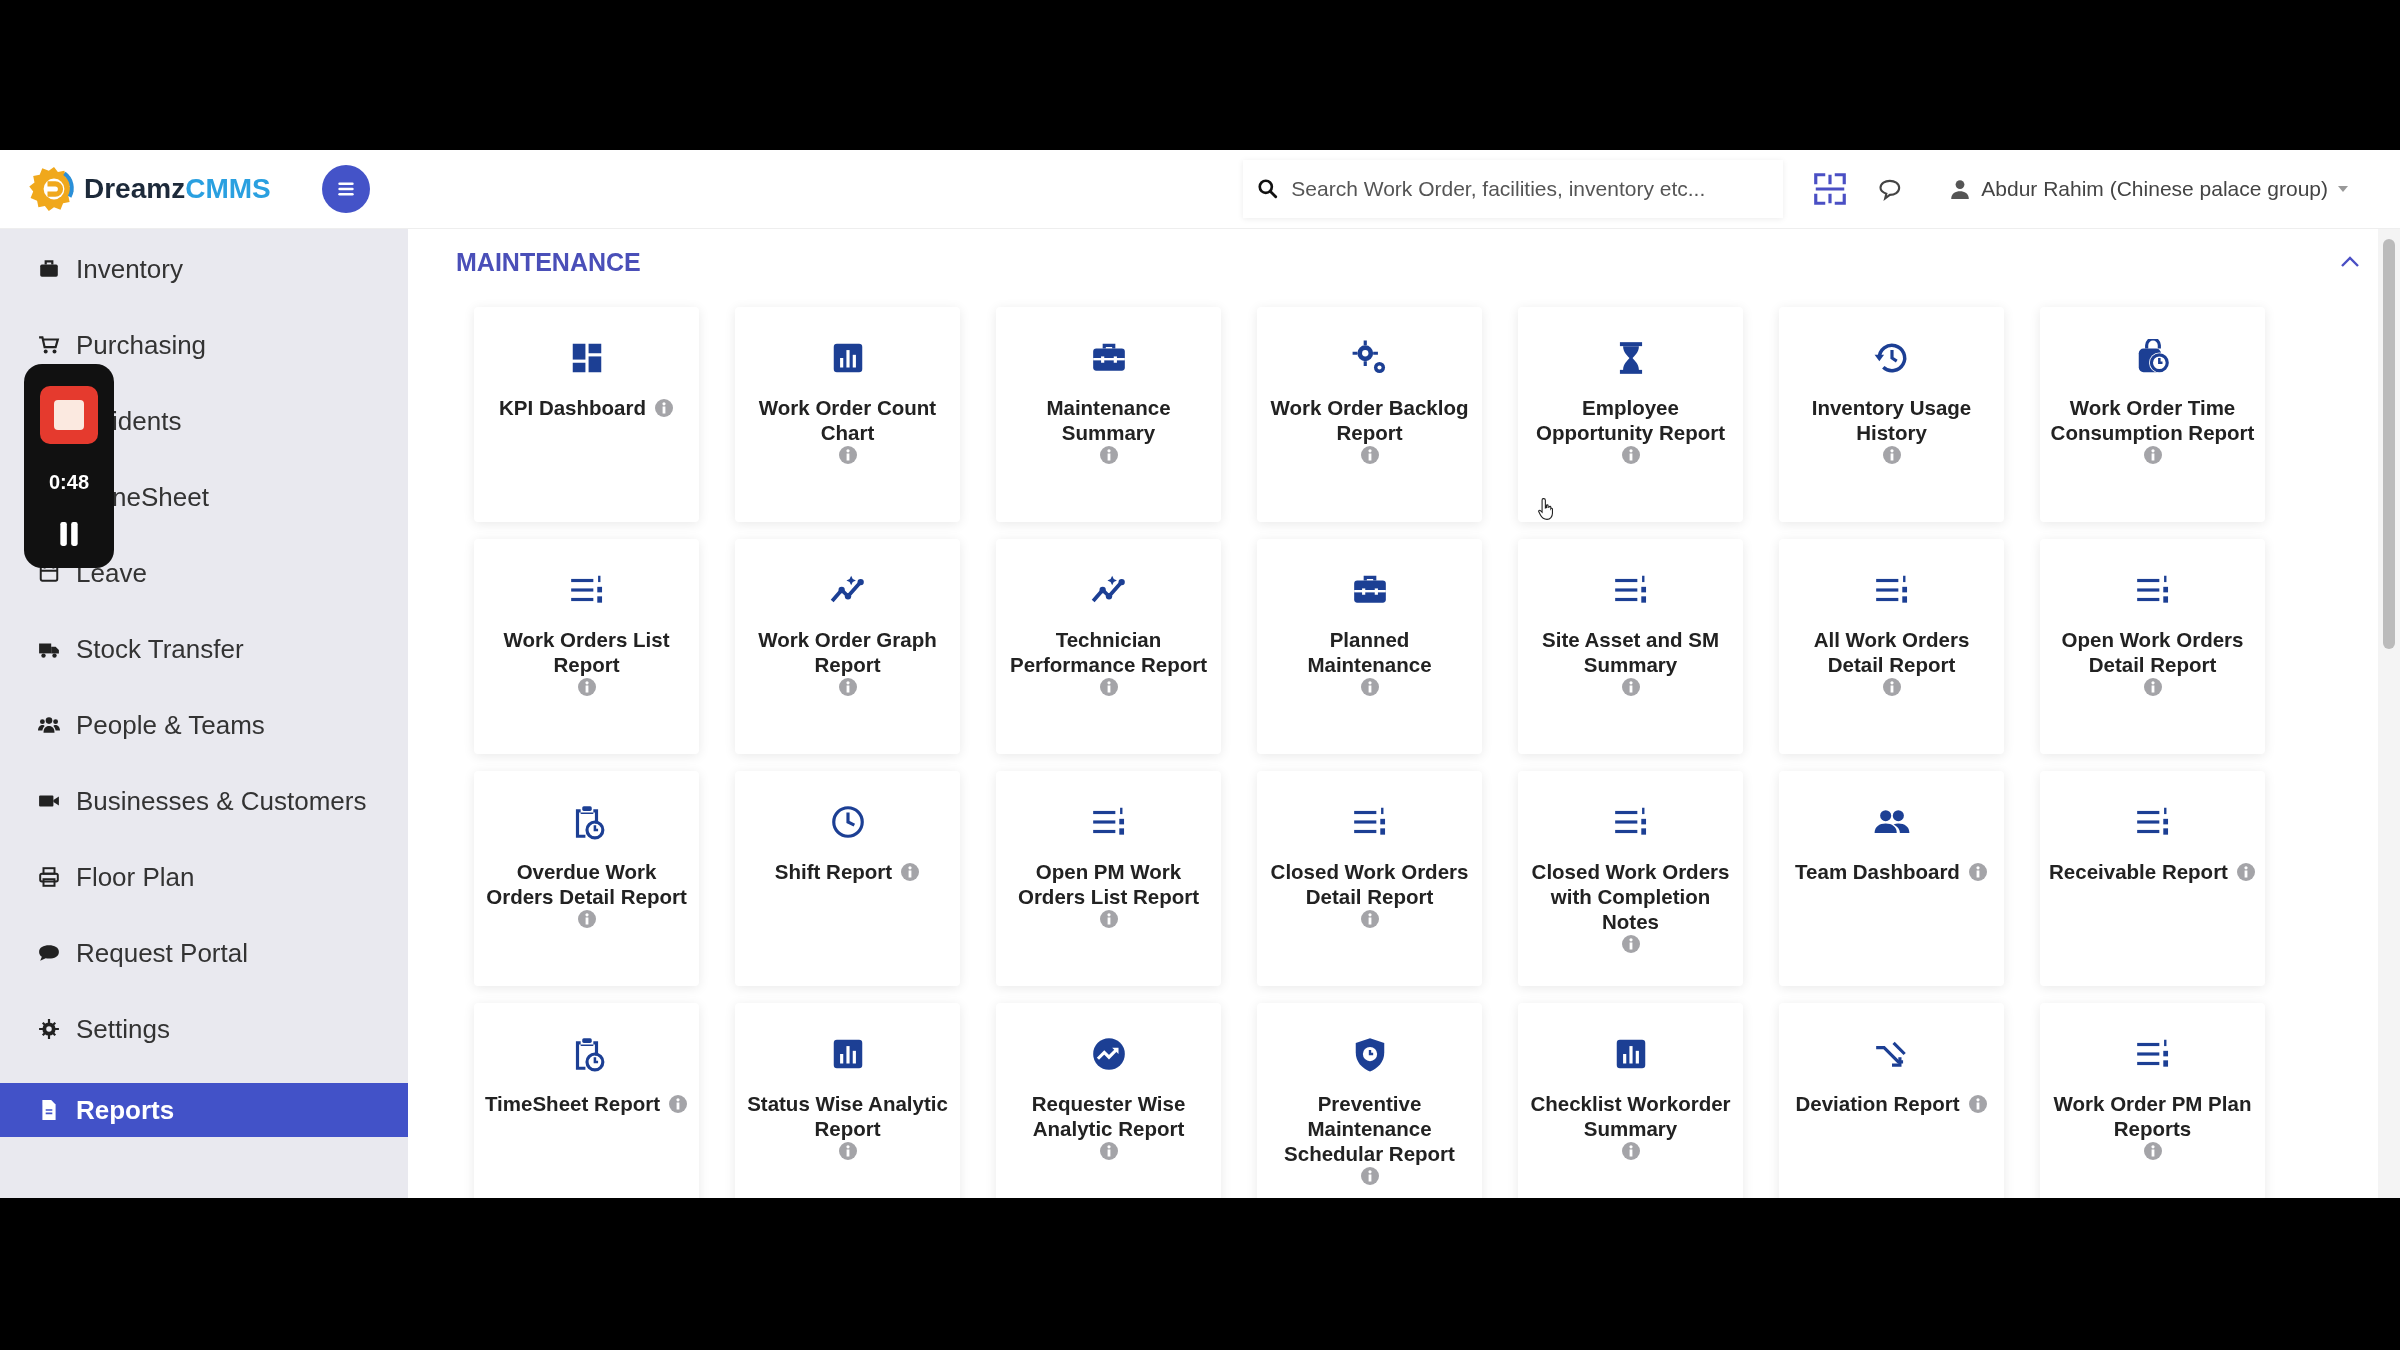 The height and width of the screenshot is (1350, 2400). I want to click on report-title: Work Order Time Consumption Report, so click(2152, 420).